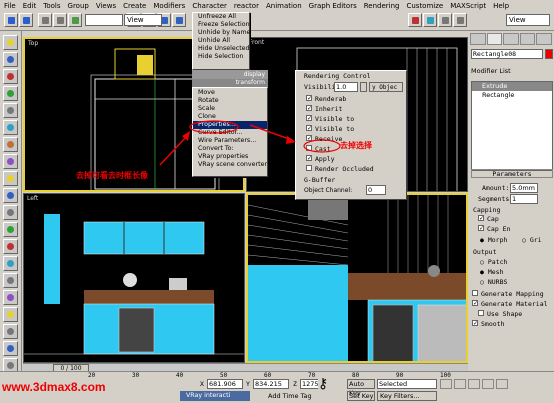 This screenshot has width=554, height=403. Describe the element at coordinates (475, 303) in the screenshot. I see `generate-material-checkbox: ✓` at that location.